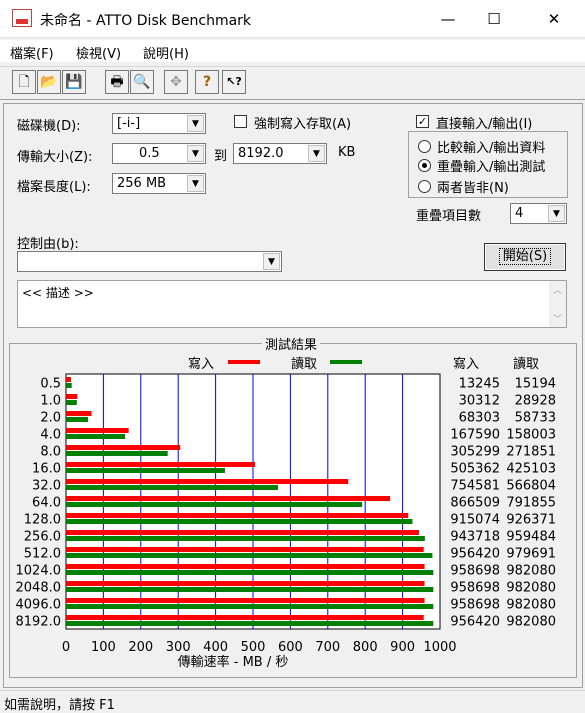  What do you see at coordinates (365, 647) in the screenshot?
I see `x-tick-label: 800` at bounding box center [365, 647].